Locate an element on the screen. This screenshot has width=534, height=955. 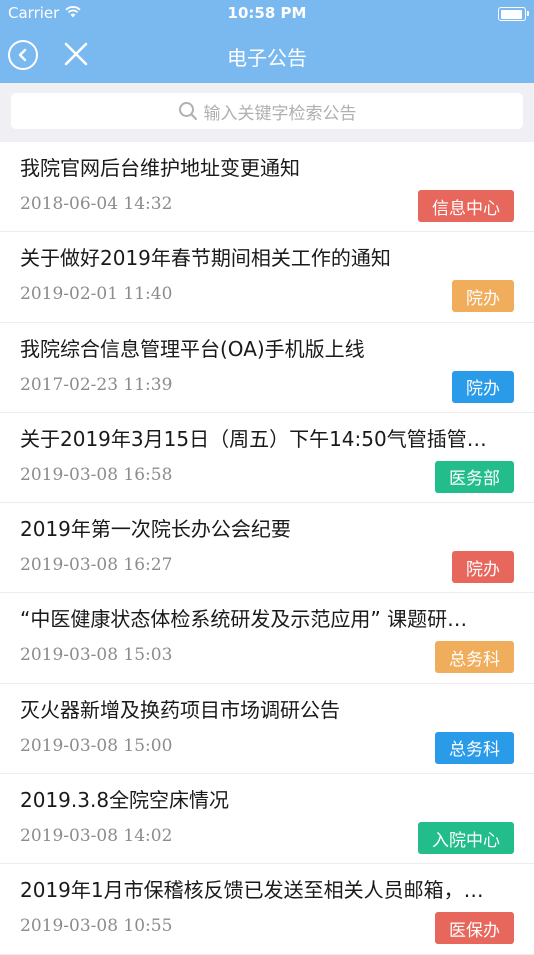
nav-bar: 电子公告 is located at coordinates (267, 55).